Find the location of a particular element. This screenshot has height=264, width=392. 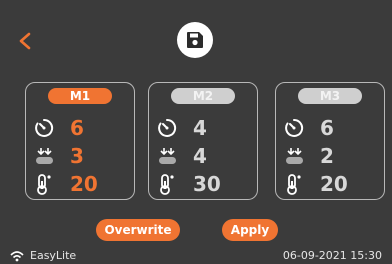

speed-row: 3 is located at coordinates (82, 156).